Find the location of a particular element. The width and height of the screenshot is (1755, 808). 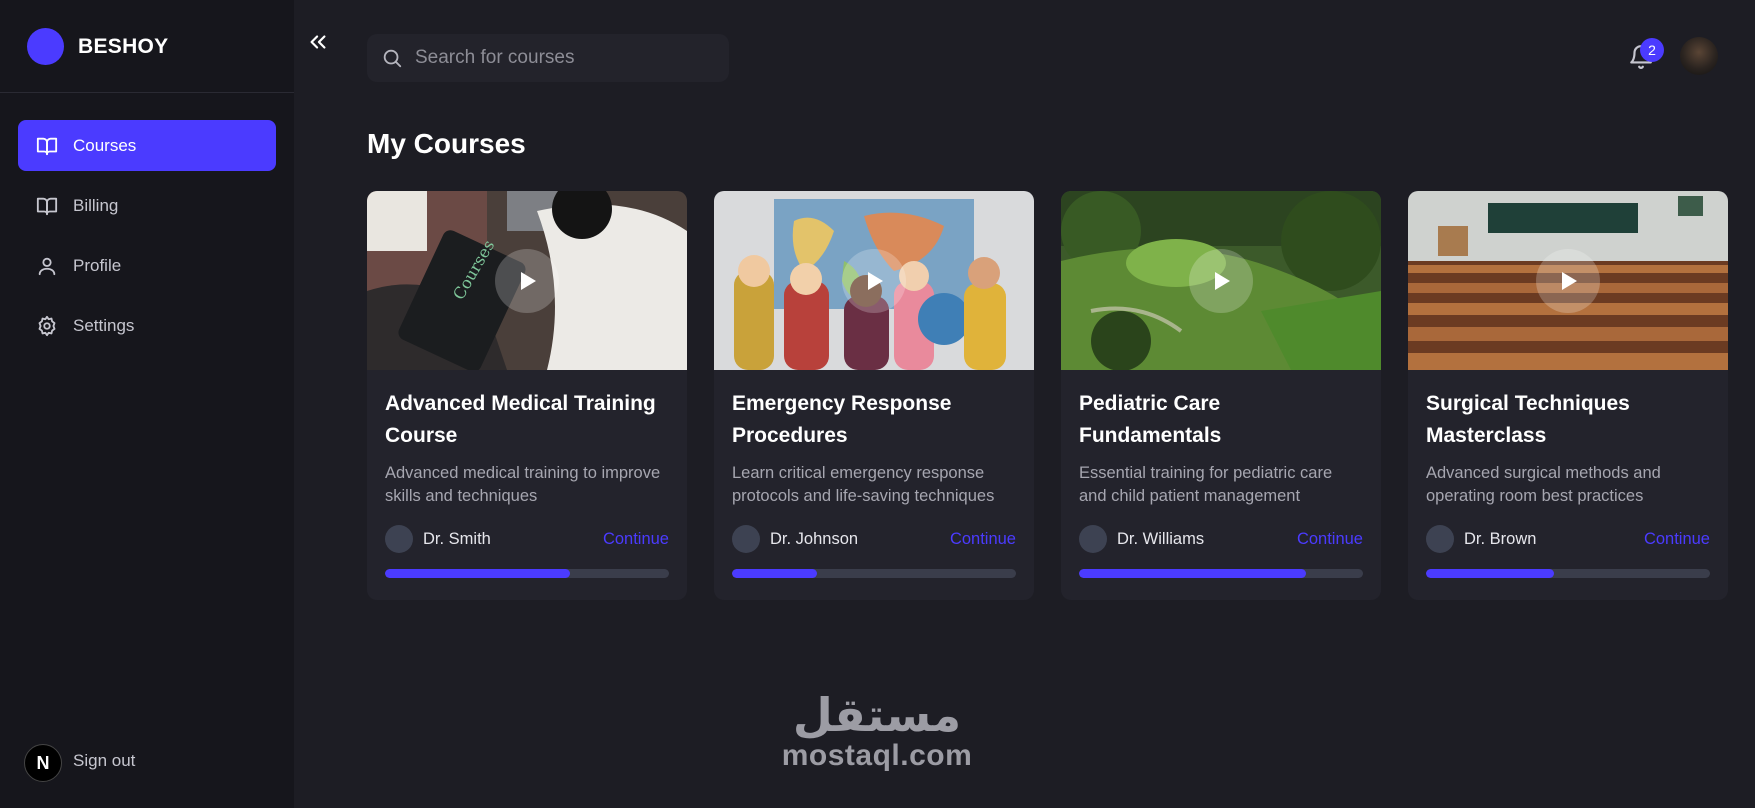

chevrons-left-icon is located at coordinates (318, 42).